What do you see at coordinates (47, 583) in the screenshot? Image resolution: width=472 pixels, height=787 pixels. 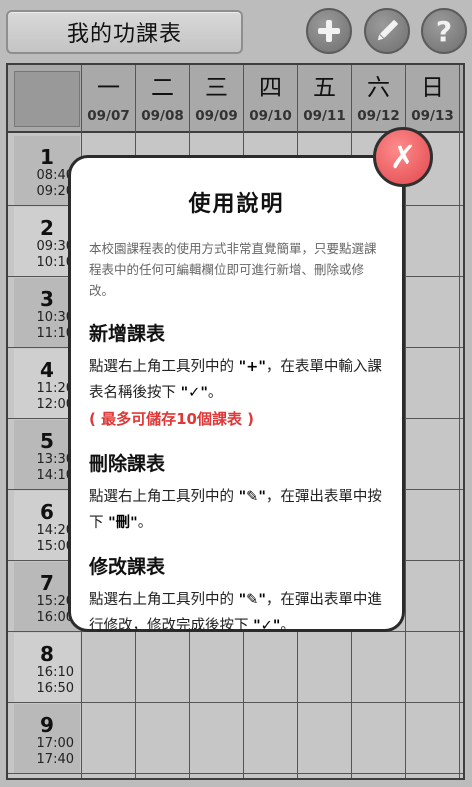 I see `period-number: 7` at bounding box center [47, 583].